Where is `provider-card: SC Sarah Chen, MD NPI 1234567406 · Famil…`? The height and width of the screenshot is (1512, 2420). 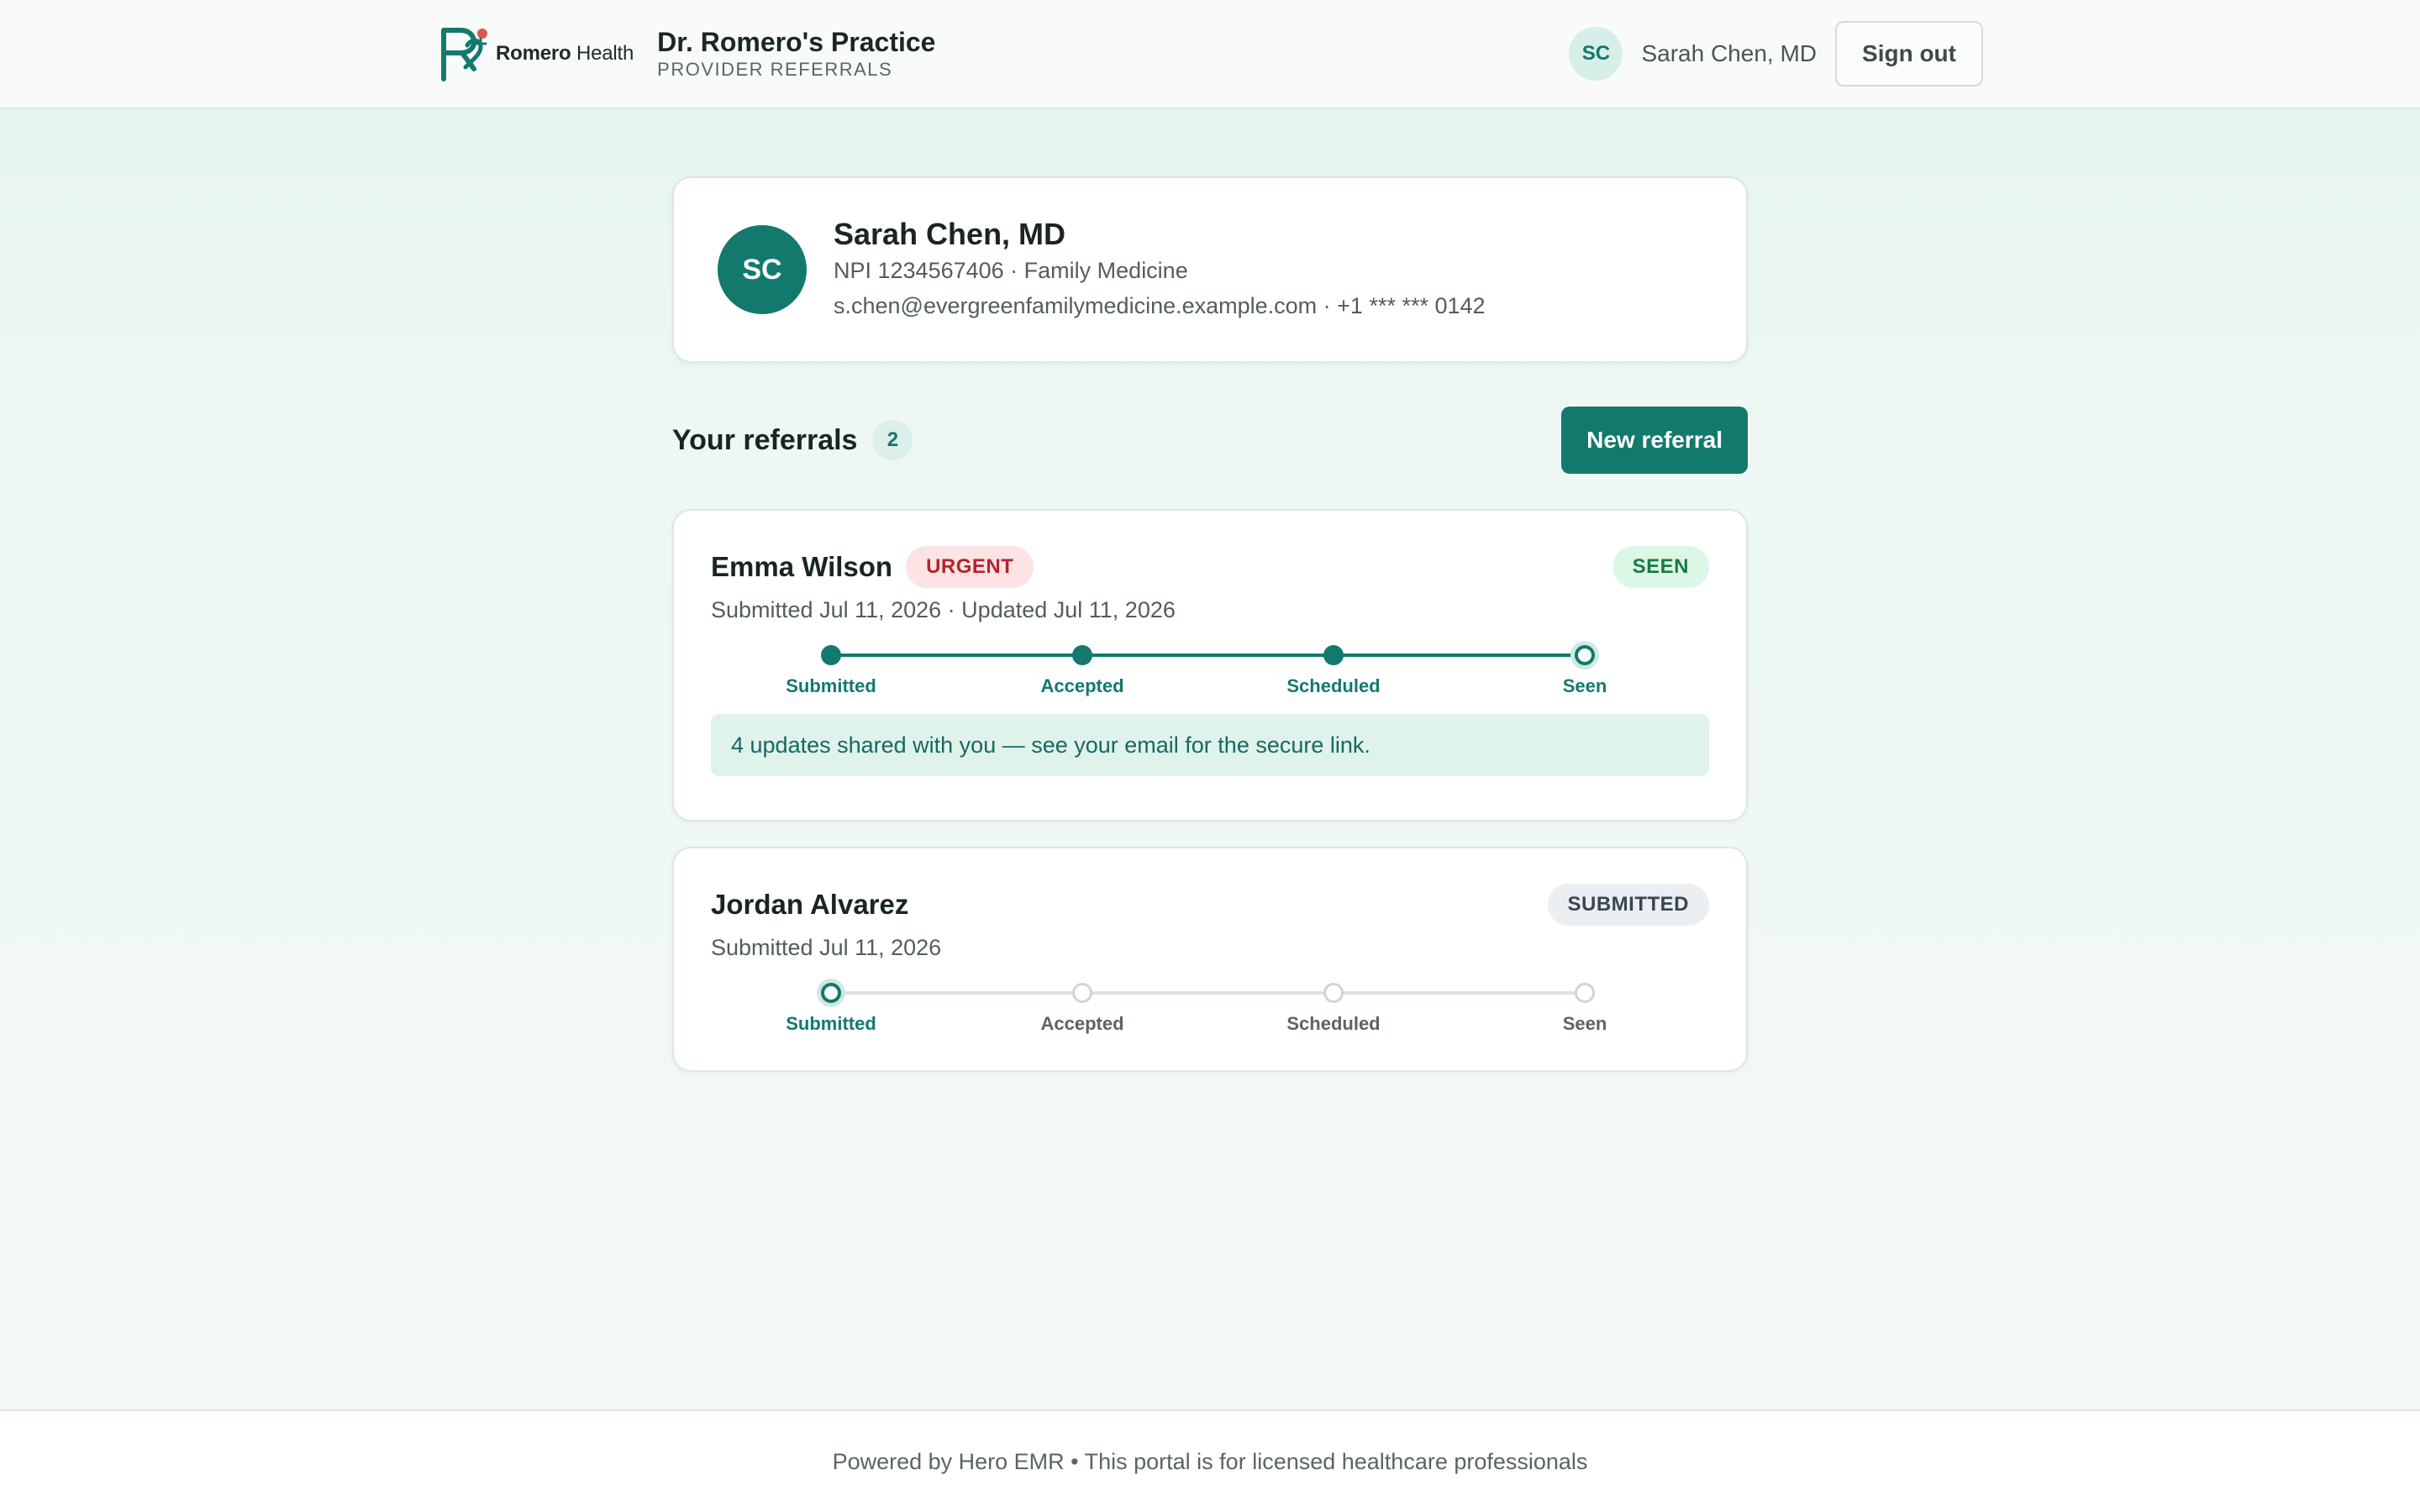 provider-card: SC Sarah Chen, MD NPI 1234567406 · Famil… is located at coordinates (1210, 269).